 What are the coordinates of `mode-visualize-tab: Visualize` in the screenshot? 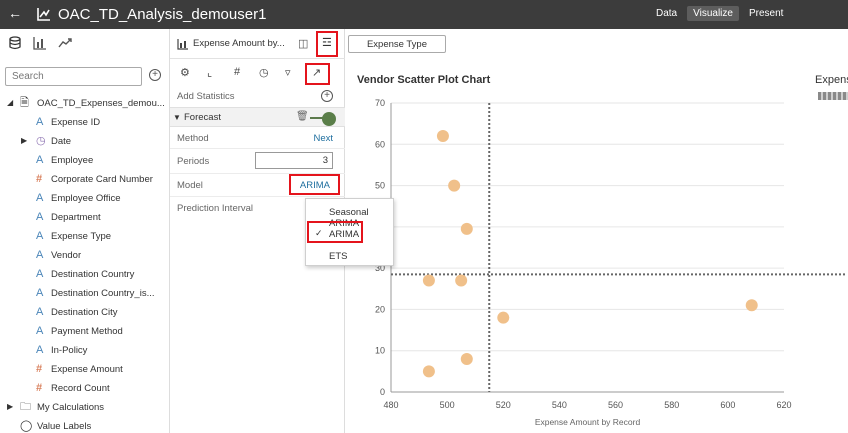 It's located at (713, 13).